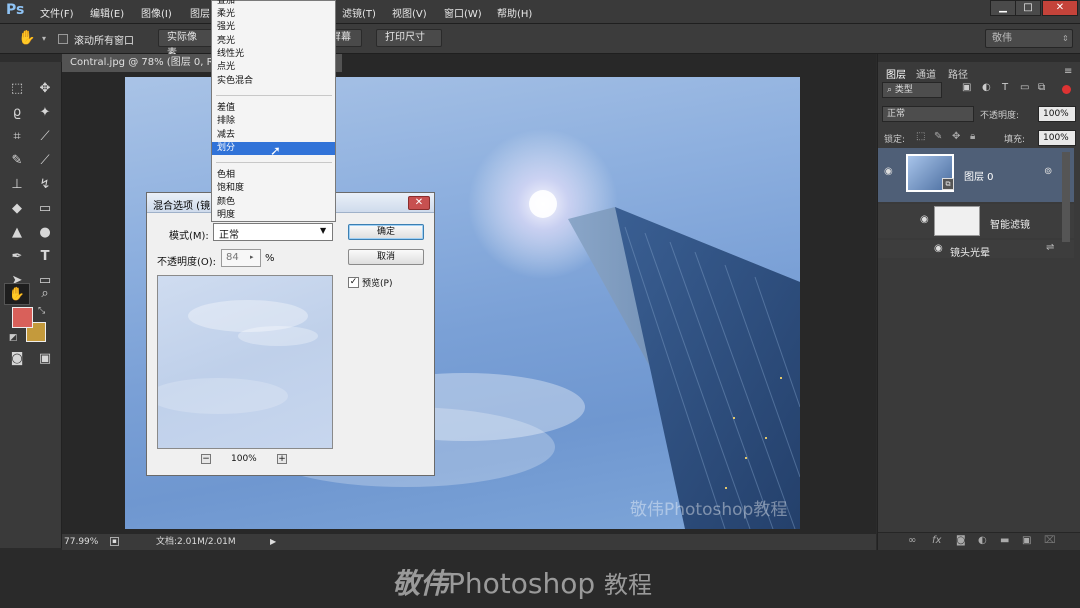 The width and height of the screenshot is (1080, 608). Describe the element at coordinates (409, 12) in the screenshot. I see `menu-view: 视图(V)` at that location.